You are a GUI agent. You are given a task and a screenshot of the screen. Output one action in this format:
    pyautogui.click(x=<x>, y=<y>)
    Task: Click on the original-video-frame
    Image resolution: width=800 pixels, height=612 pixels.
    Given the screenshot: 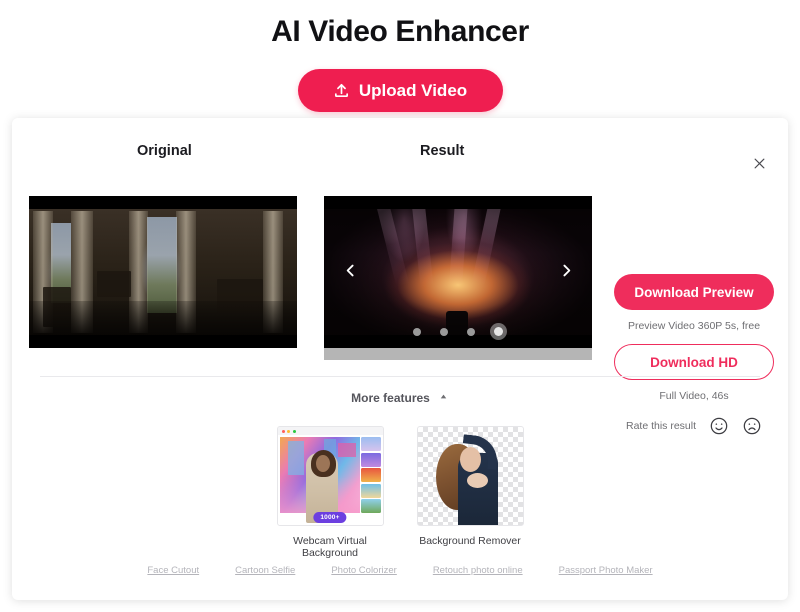 What is the action you would take?
    pyautogui.click(x=163, y=272)
    